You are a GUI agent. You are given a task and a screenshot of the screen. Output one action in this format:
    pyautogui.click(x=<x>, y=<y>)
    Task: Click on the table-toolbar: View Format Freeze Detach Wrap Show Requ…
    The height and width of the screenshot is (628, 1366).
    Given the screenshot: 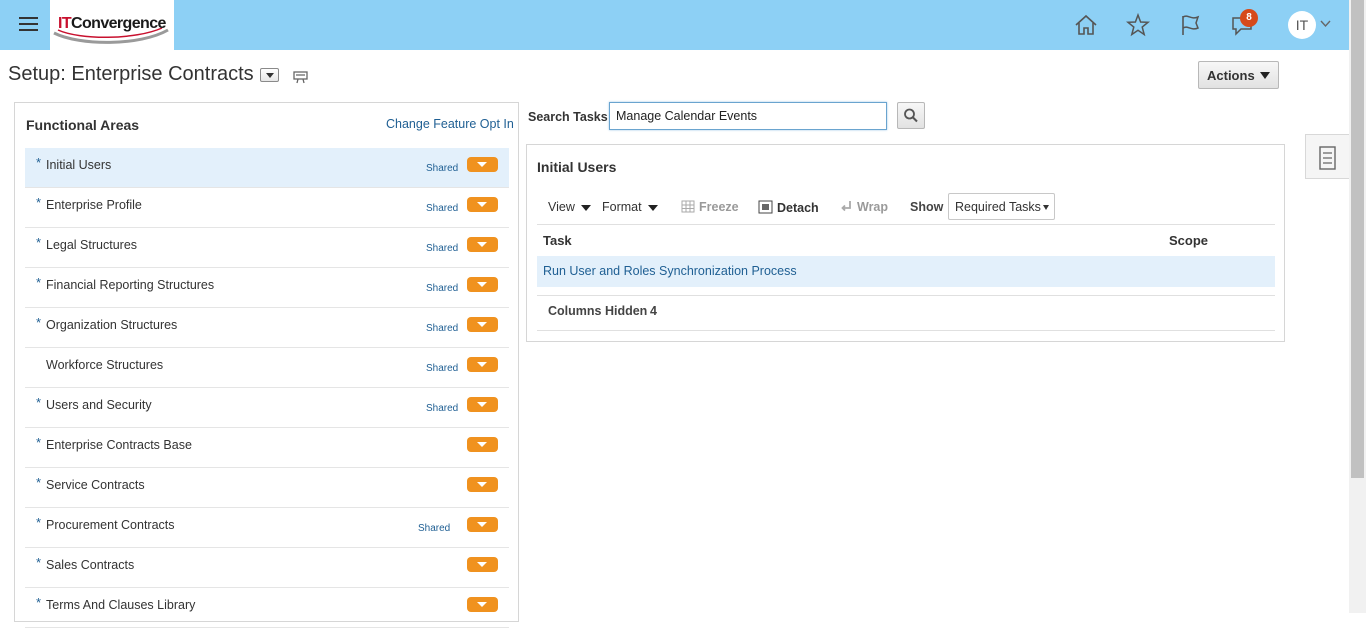 What is the action you would take?
    pyautogui.click(x=906, y=209)
    